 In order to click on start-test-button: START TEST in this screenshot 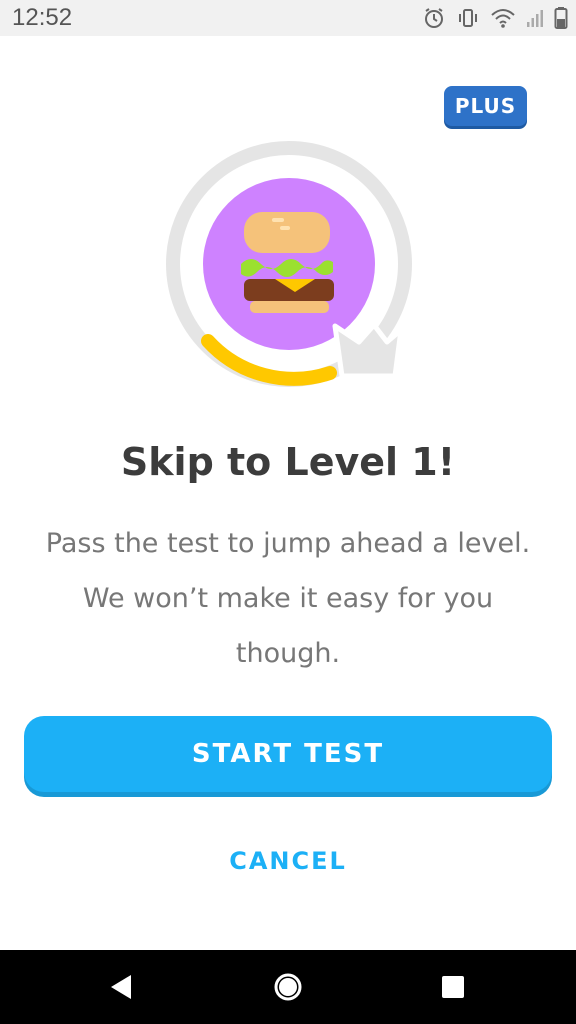, I will do `click(288, 754)`.